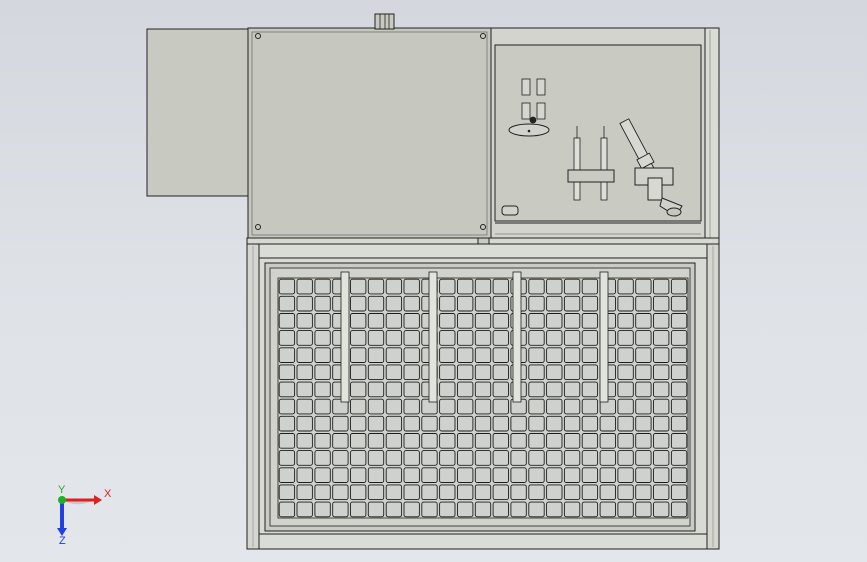 This screenshot has width=867, height=562. I want to click on triad-x-arrow, so click(98, 500).